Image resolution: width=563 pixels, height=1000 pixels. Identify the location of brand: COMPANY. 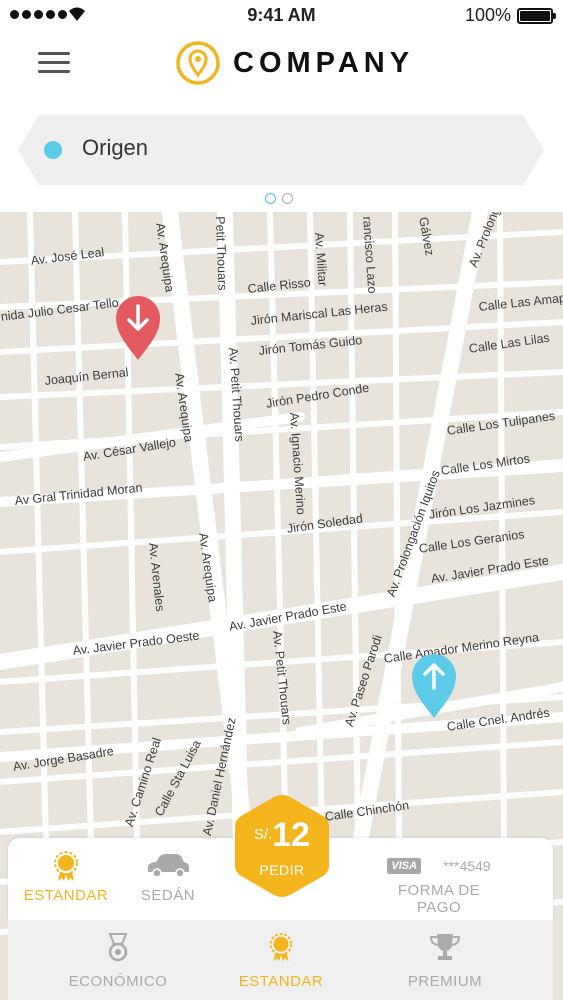
(294, 63).